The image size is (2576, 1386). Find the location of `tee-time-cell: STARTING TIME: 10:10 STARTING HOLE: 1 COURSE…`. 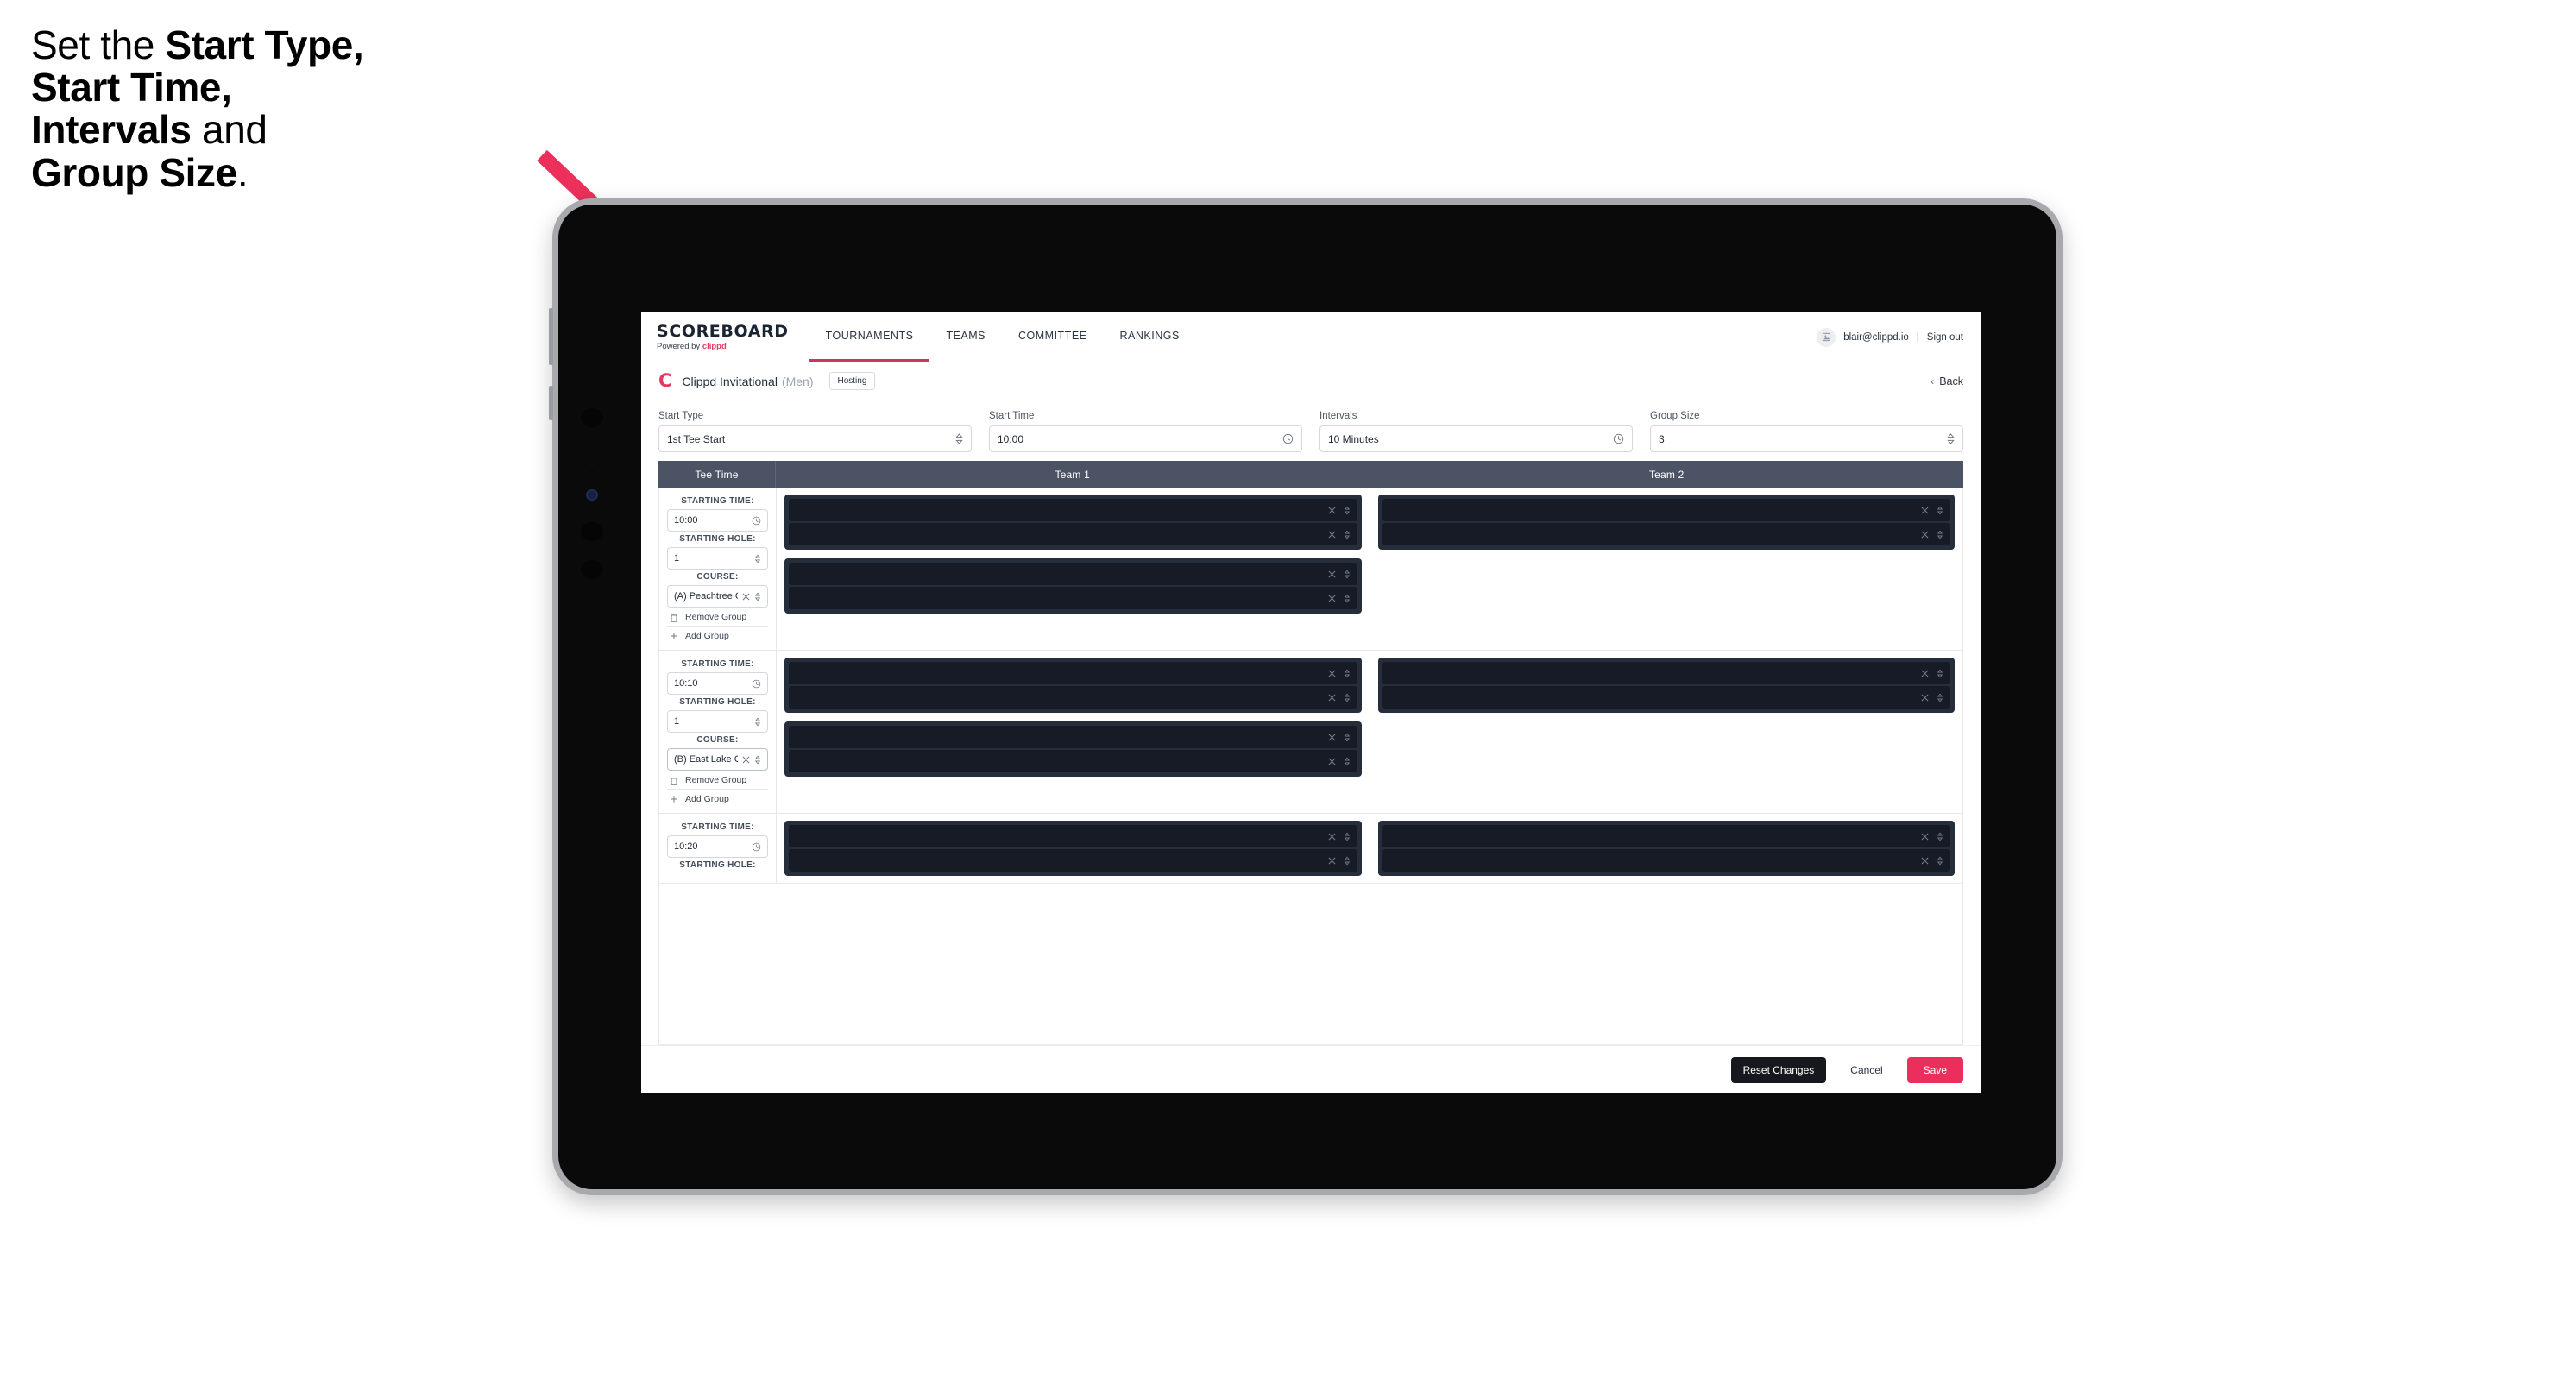

tee-time-cell: STARTING TIME: 10:10 STARTING HOLE: 1 COURSE… is located at coordinates (718, 732).